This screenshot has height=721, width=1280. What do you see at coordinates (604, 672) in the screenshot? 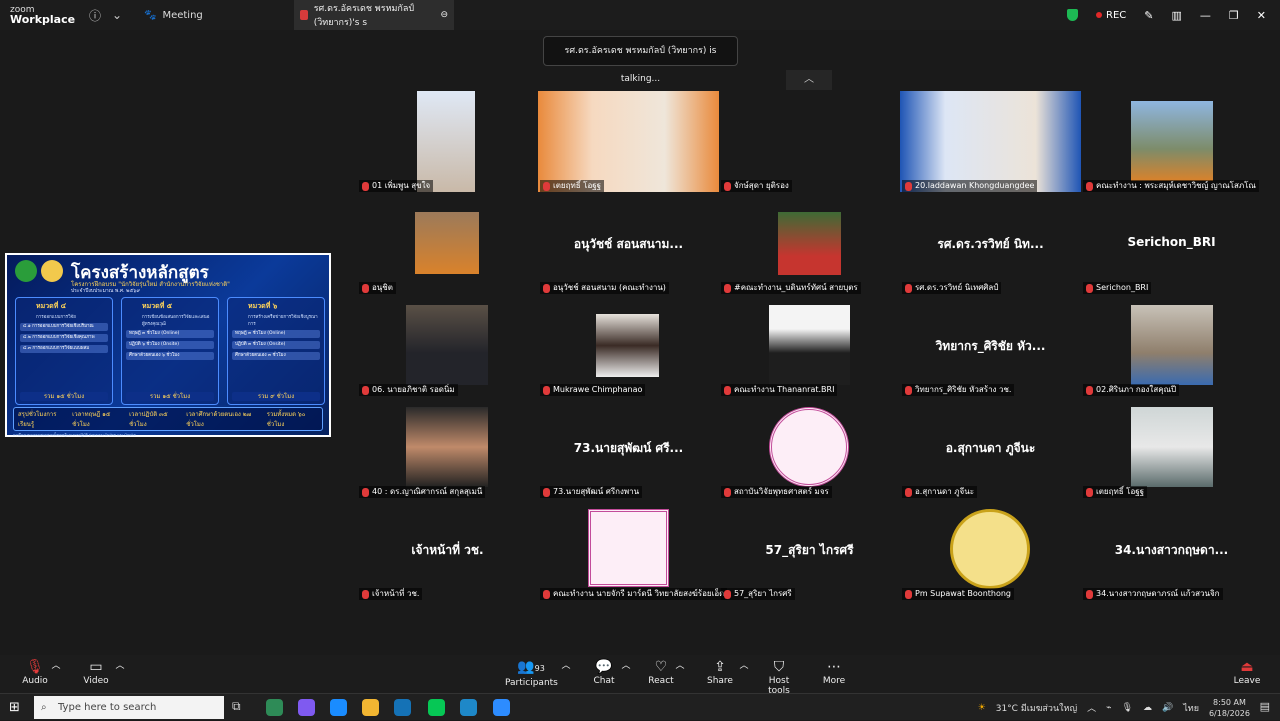
I see `chat-button: 💬 Chat` at bounding box center [604, 672].